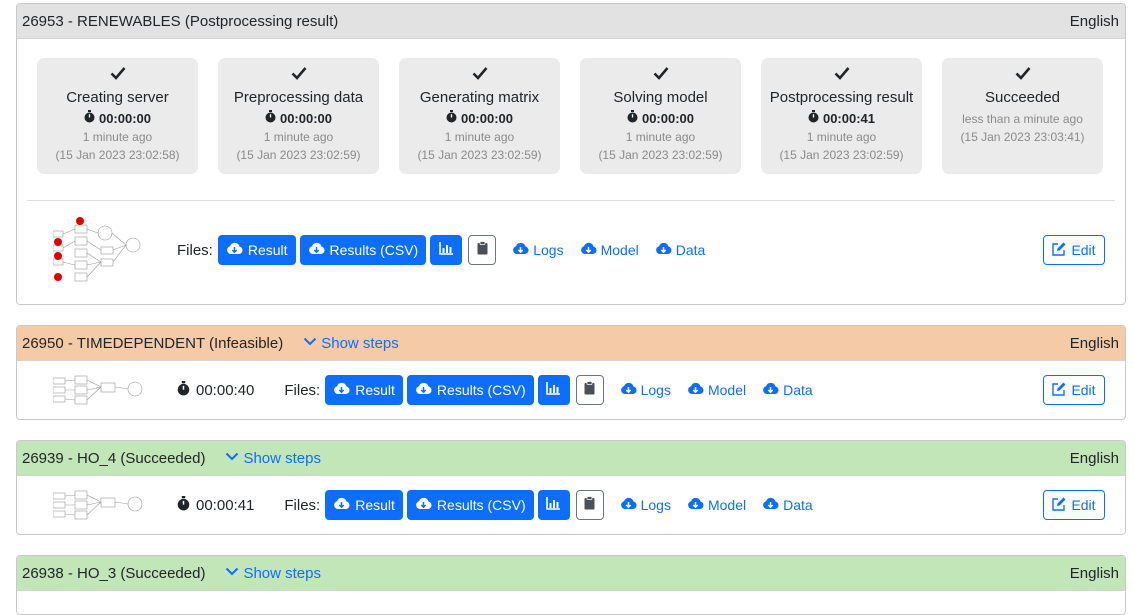 The height and width of the screenshot is (615, 1134). Describe the element at coordinates (114, 573) in the screenshot. I see `job-title: 26938 - HO_3 (Succeeded)` at that location.